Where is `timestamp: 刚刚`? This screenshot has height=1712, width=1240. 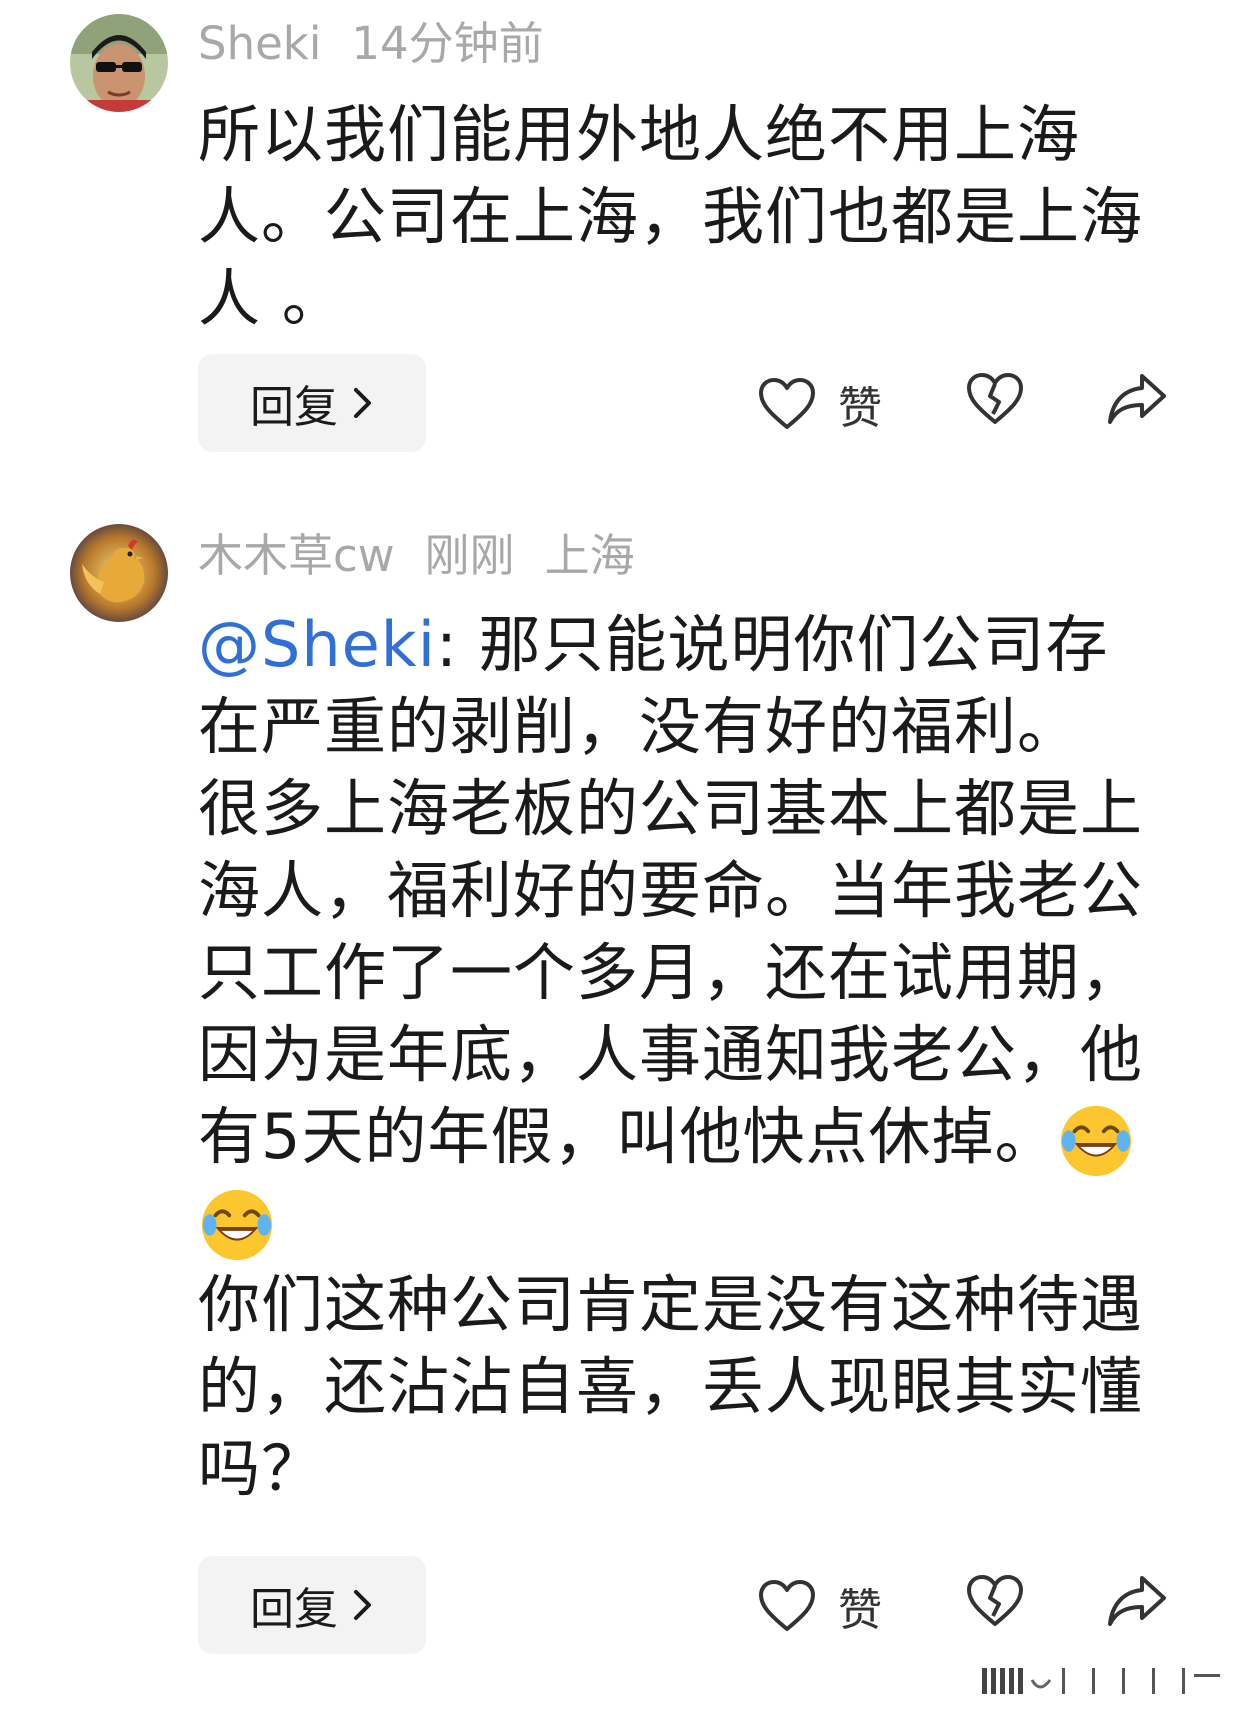
timestamp: 刚刚 is located at coordinates (469, 555).